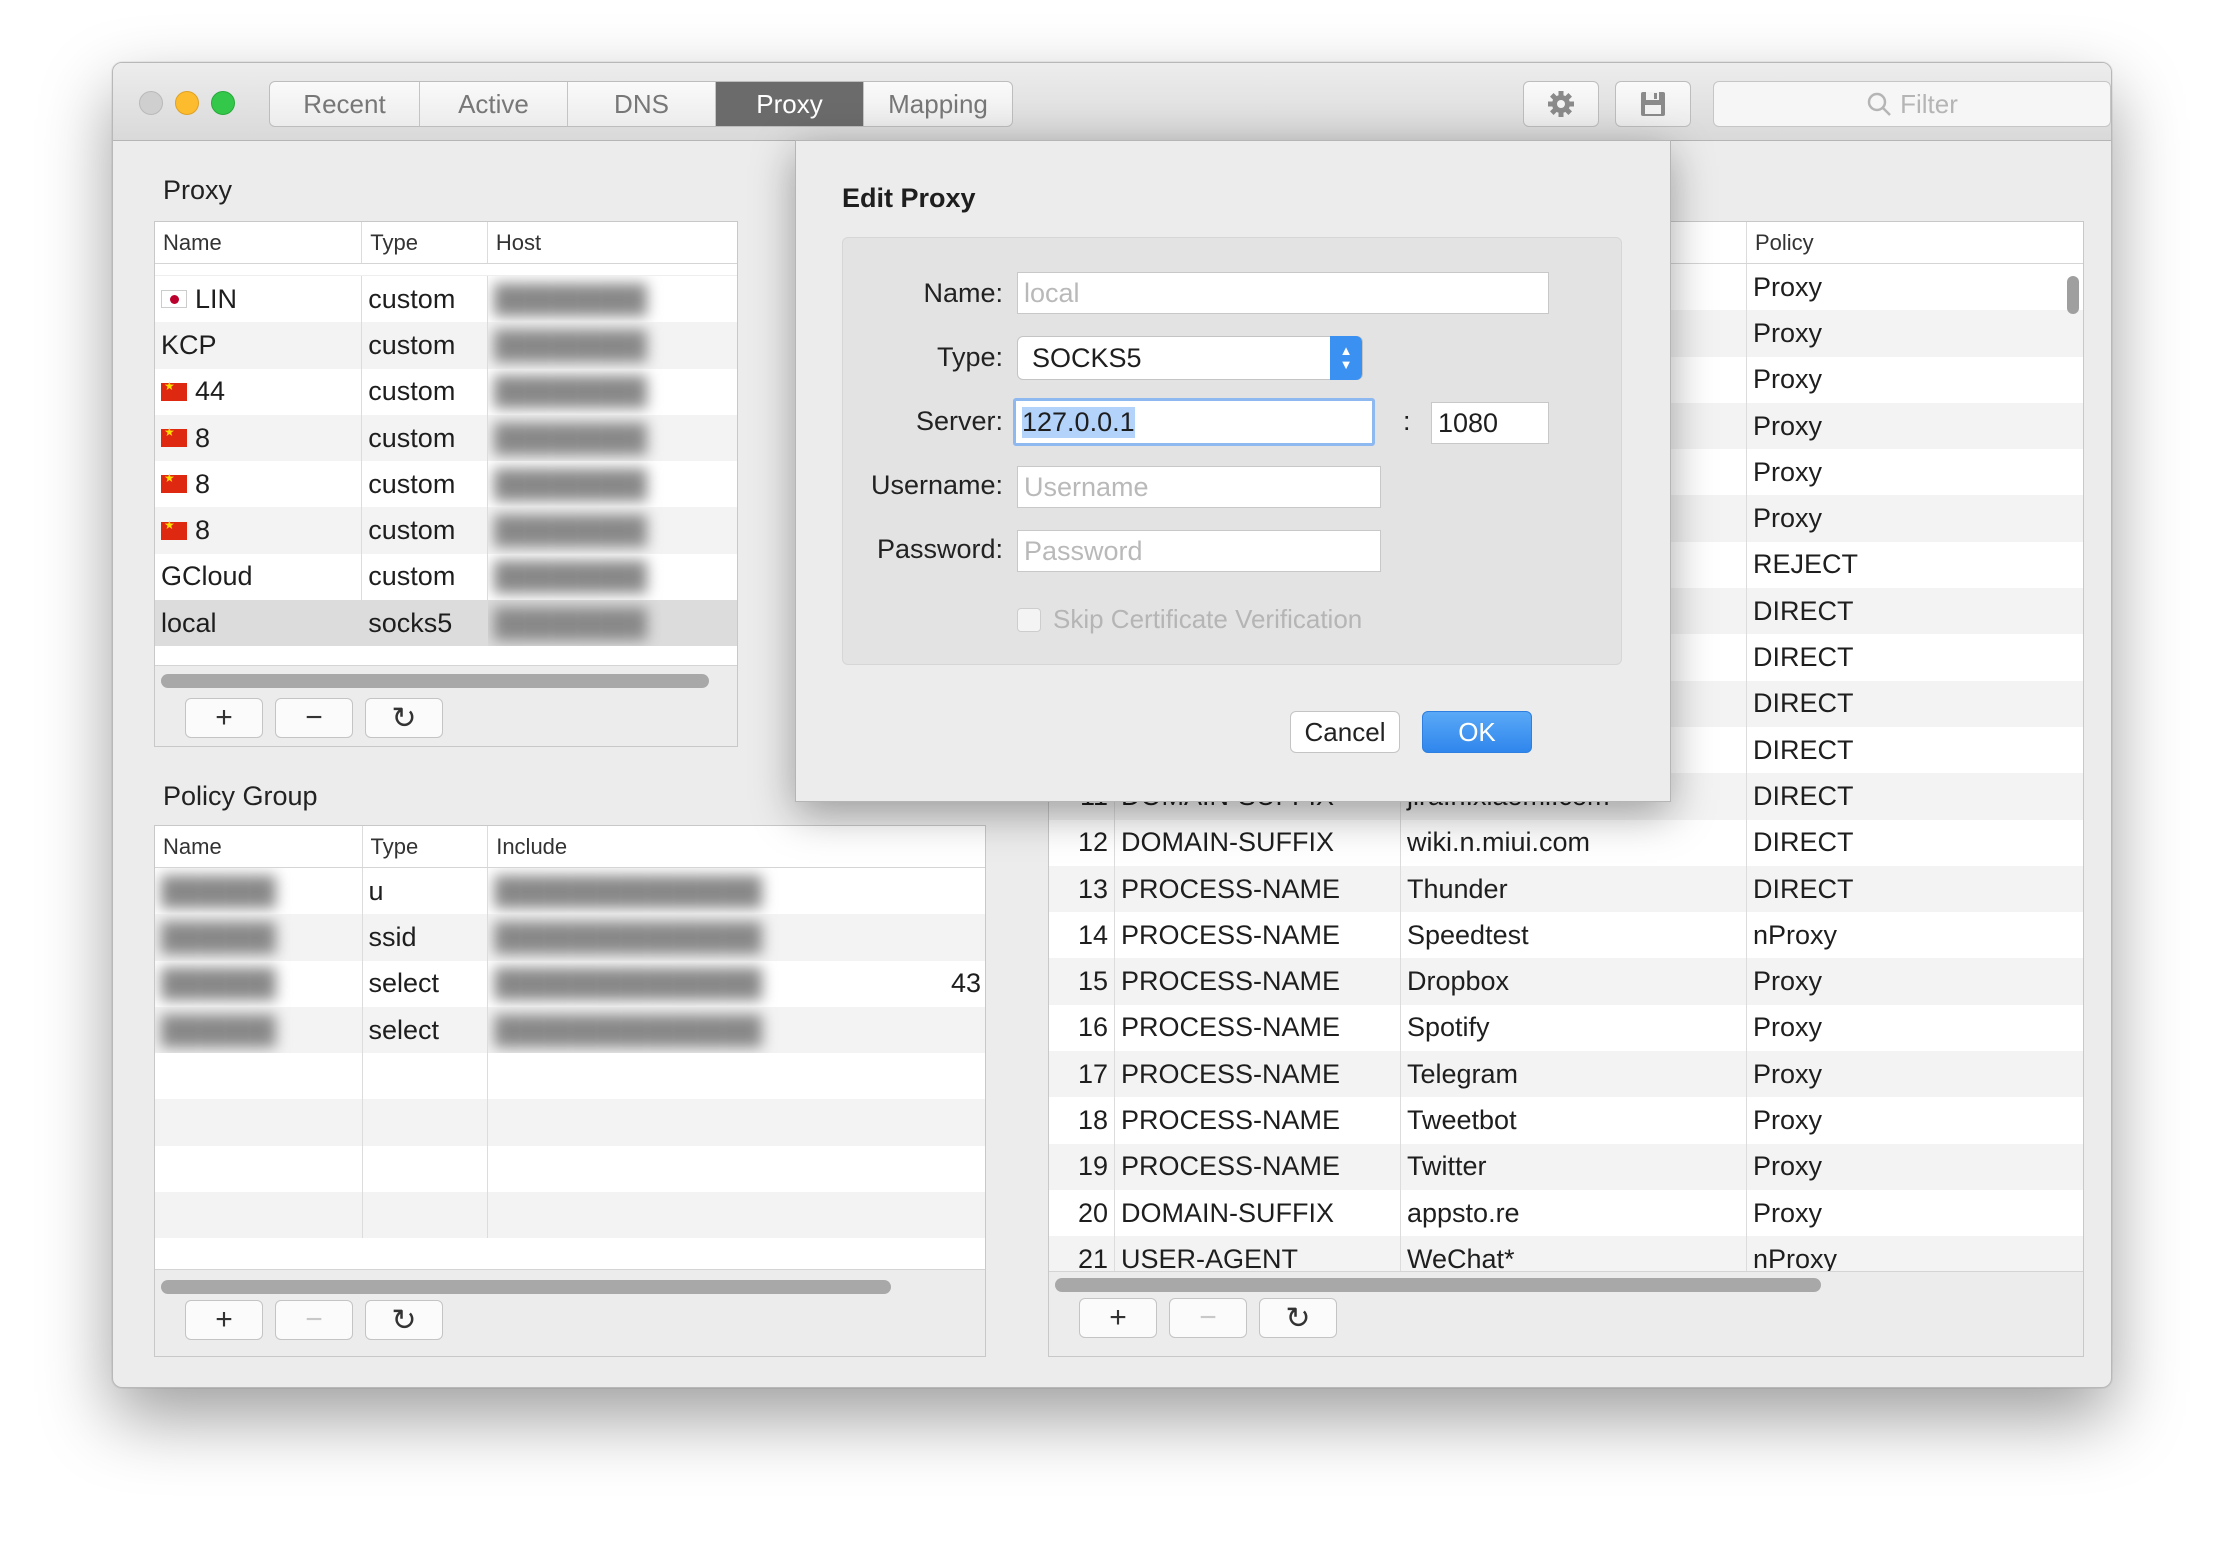 The width and height of the screenshot is (2224, 1544). What do you see at coordinates (404, 1320) in the screenshot?
I see `refresh-policy-group-button: ↻` at bounding box center [404, 1320].